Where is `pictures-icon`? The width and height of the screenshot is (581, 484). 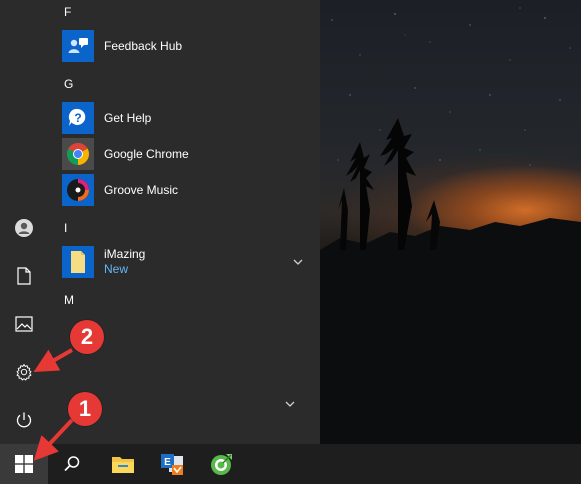
pictures-icon is located at coordinates (24, 324).